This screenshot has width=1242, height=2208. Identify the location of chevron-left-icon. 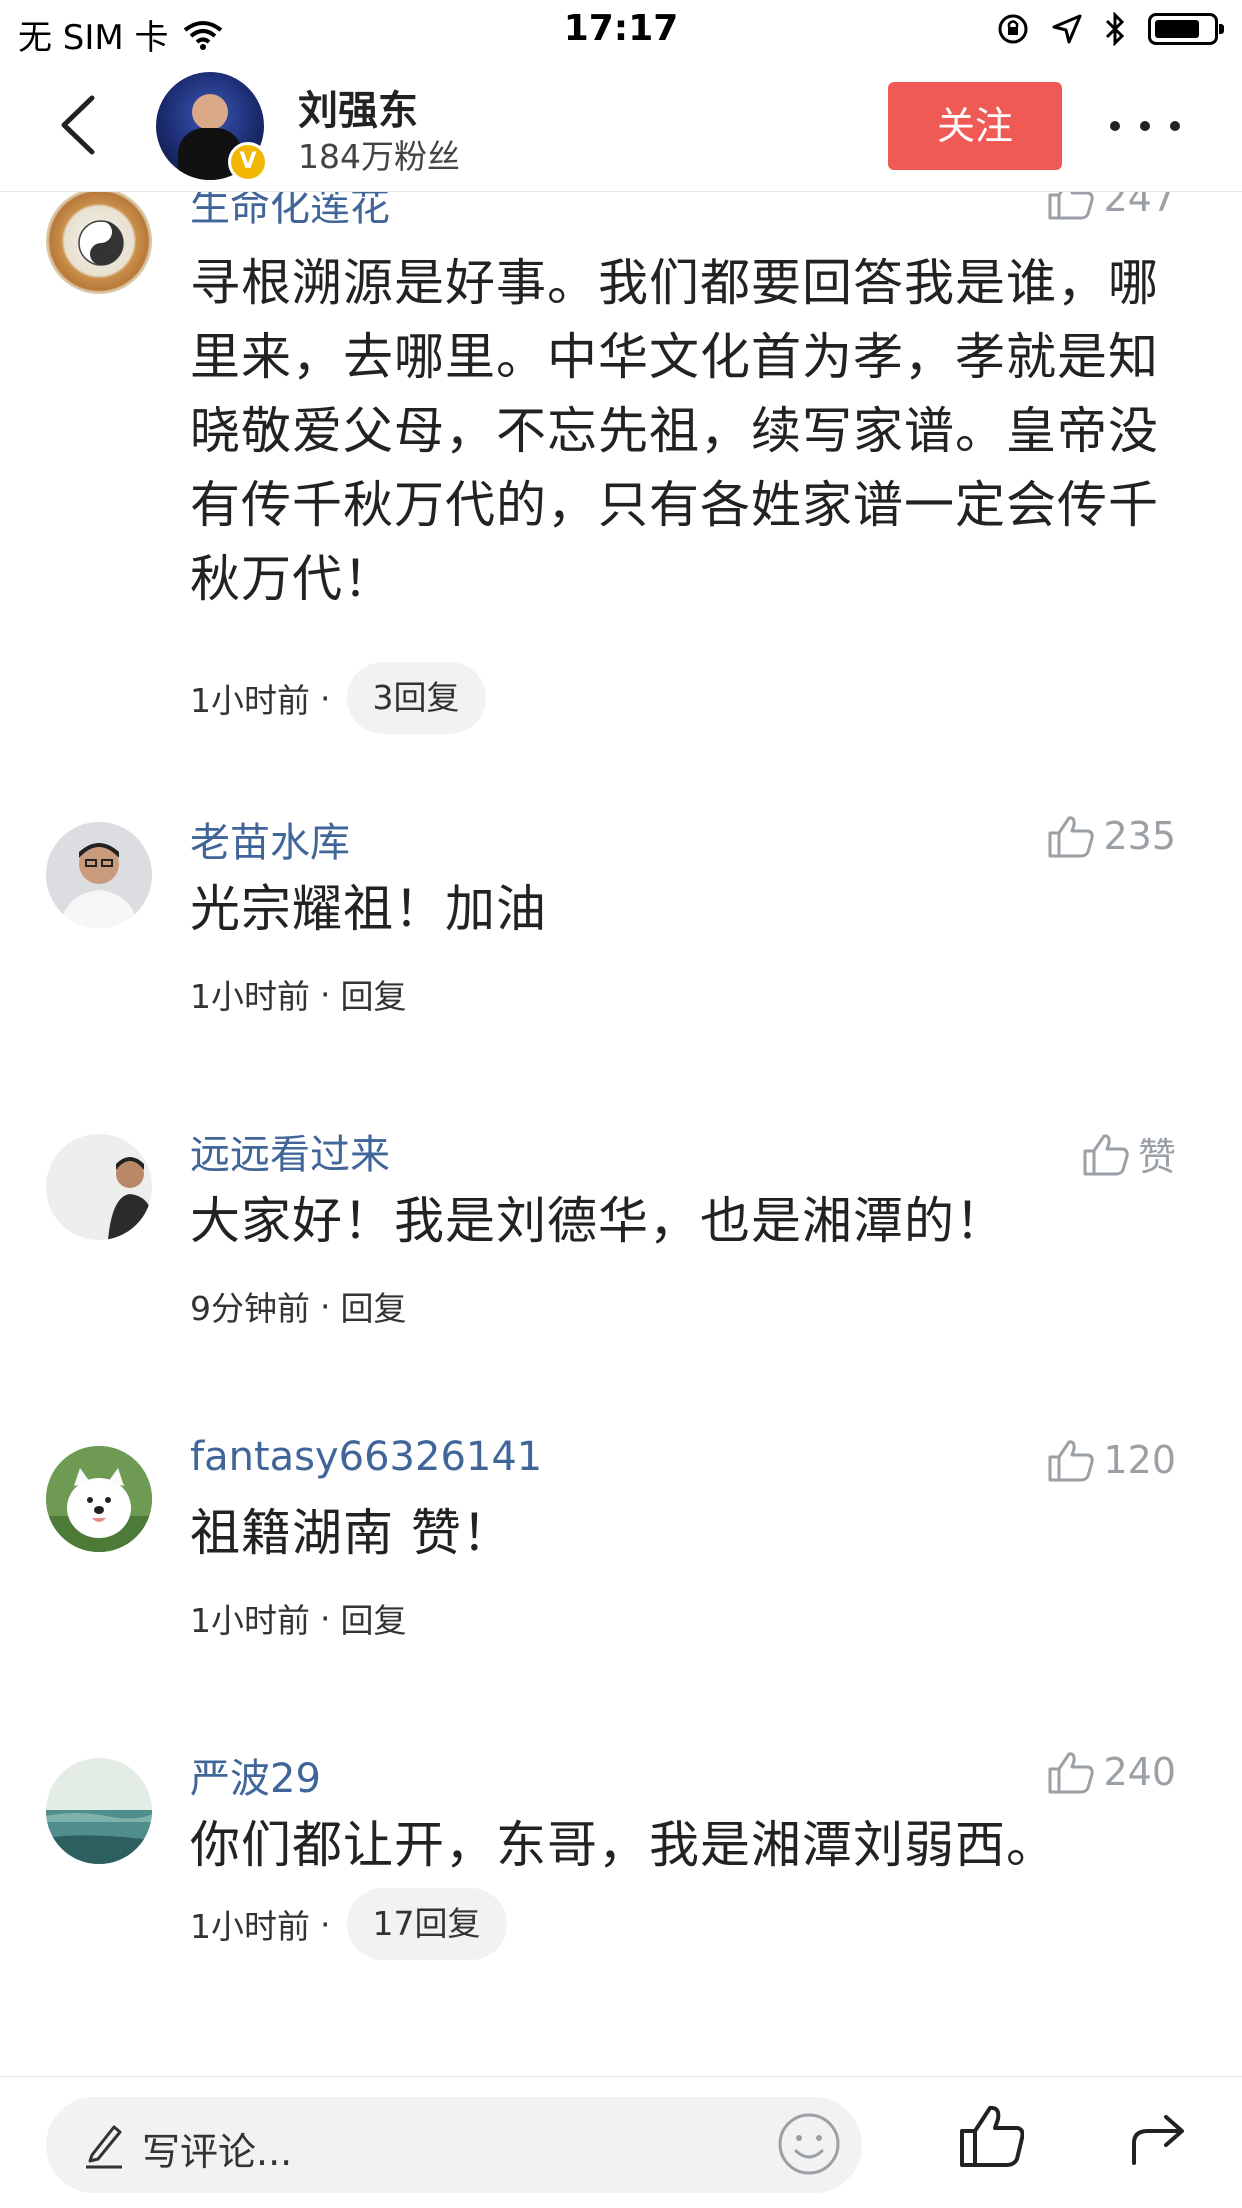
(78, 125).